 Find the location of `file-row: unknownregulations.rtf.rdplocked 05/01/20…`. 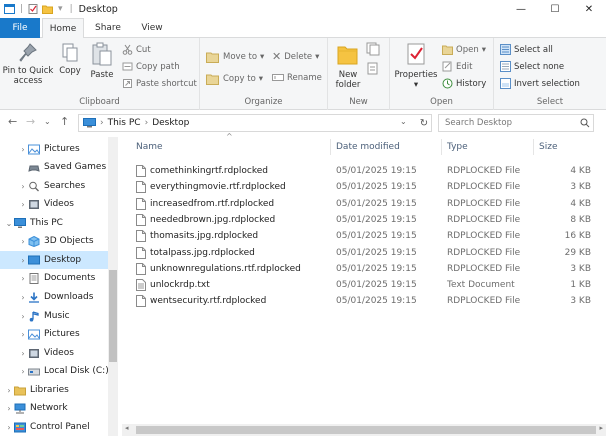

file-row: unknownregulations.rtf.rdplocked 05/01/20… is located at coordinates (364, 269).